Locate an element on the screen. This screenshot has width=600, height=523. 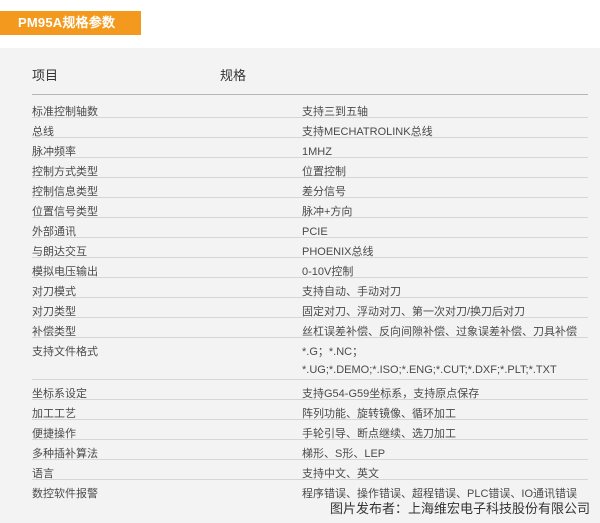
header-divider is located at coordinates (310, 94).